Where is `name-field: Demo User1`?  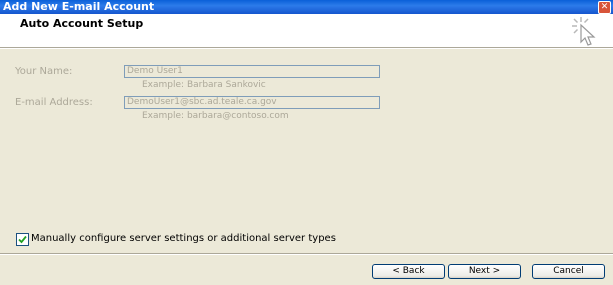
name-field: Demo User1 is located at coordinates (252, 71).